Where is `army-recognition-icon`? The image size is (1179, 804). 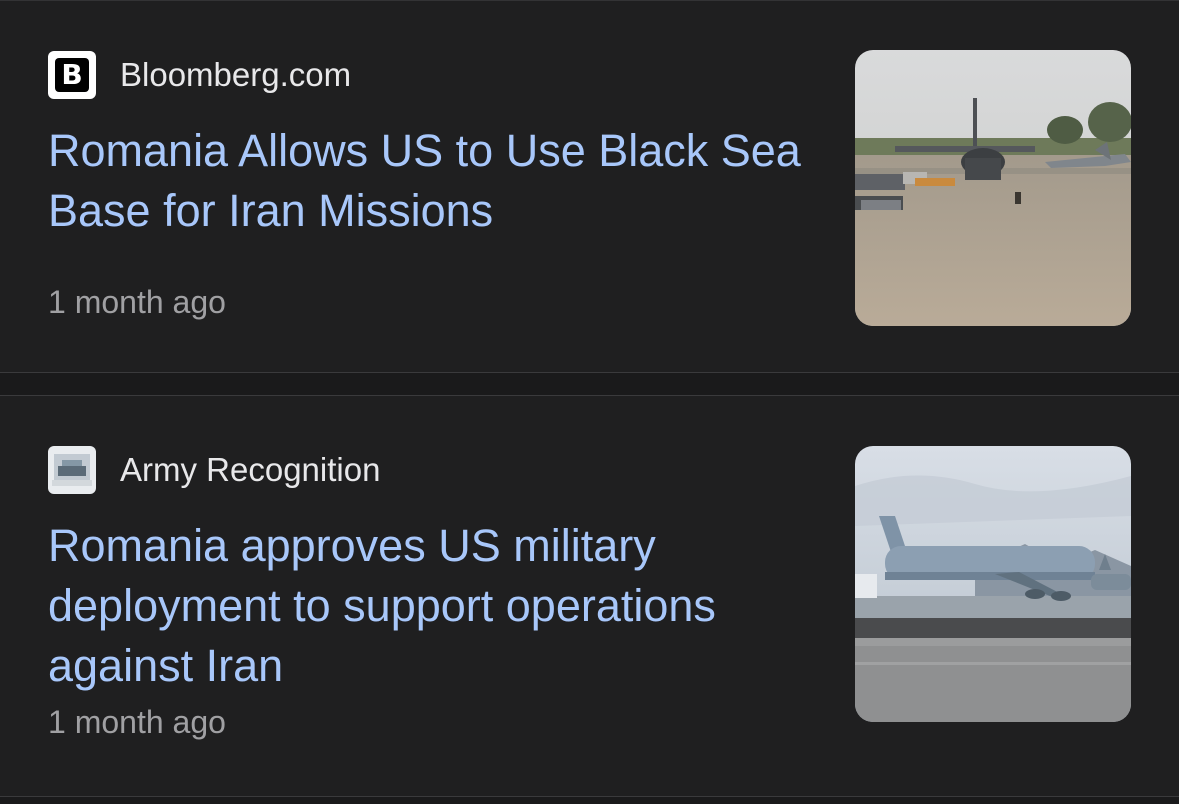 army-recognition-icon is located at coordinates (72, 470).